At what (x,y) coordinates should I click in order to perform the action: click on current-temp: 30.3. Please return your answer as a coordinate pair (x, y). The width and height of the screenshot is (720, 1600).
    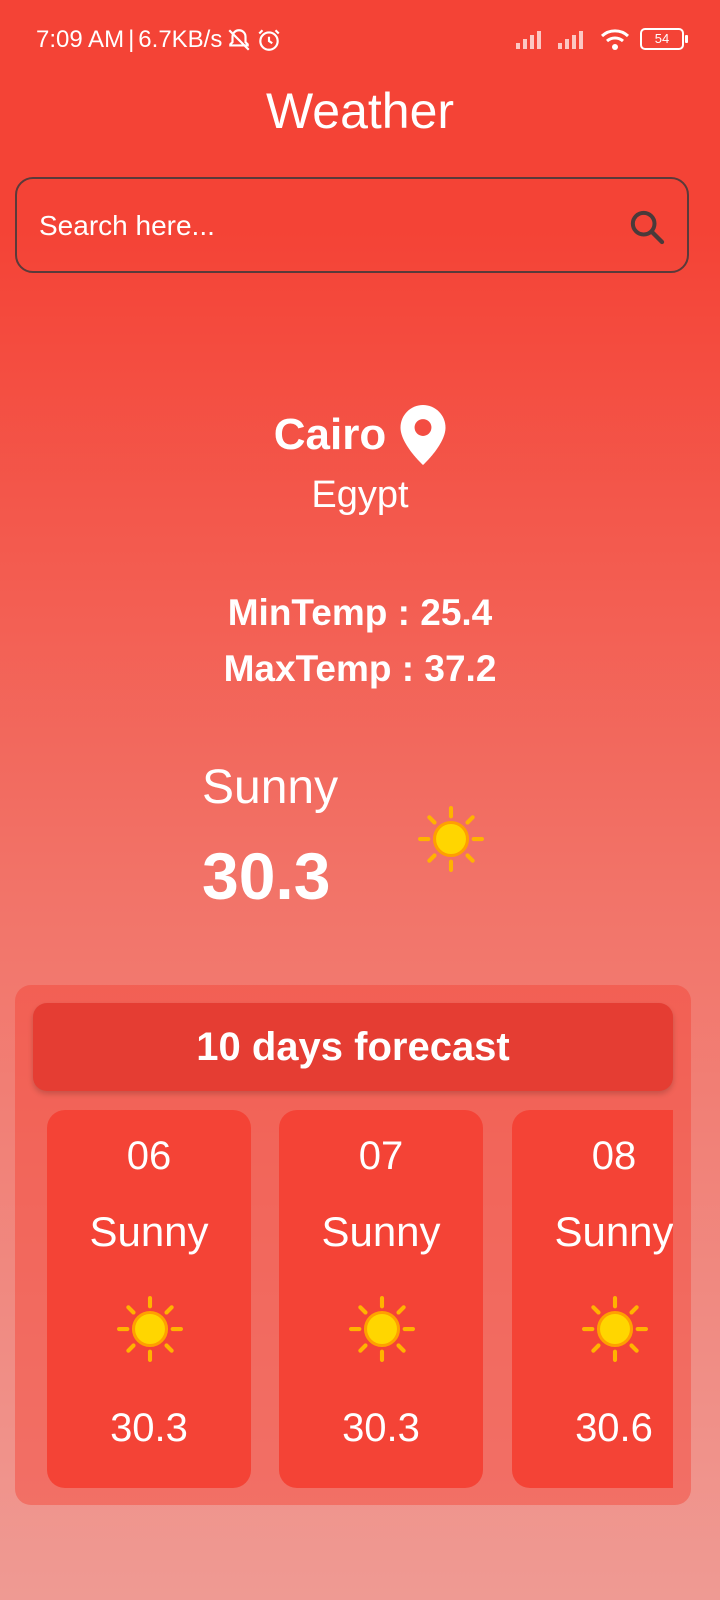
    Looking at the image, I should click on (266, 876).